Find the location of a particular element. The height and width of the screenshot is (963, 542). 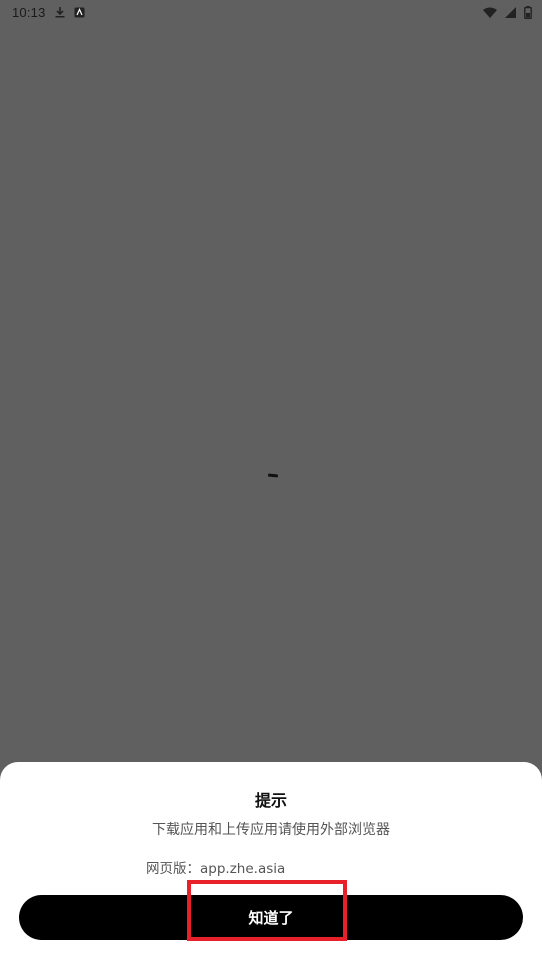

dialog-message: 下载应用和上传应用请使用外部浏览器 is located at coordinates (271, 830).